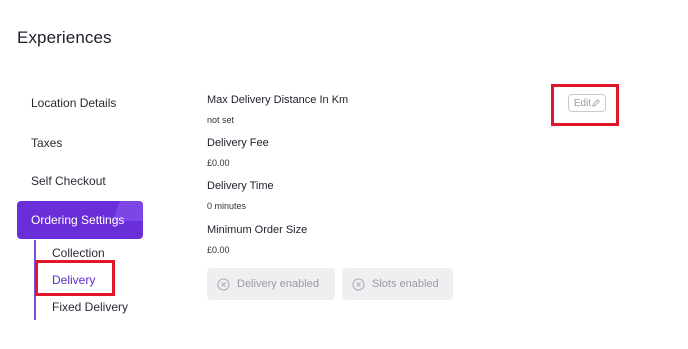 This screenshot has width=688, height=349. I want to click on field-value-max-distance: not set, so click(221, 120).